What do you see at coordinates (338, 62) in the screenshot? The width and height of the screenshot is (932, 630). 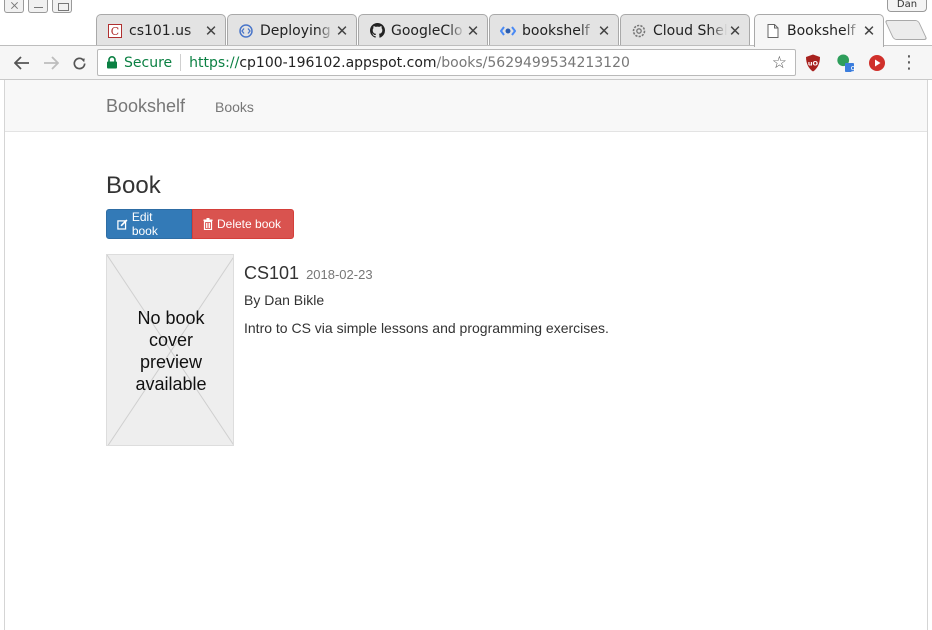 I see `url-host: cp100-196102.appspot.com` at bounding box center [338, 62].